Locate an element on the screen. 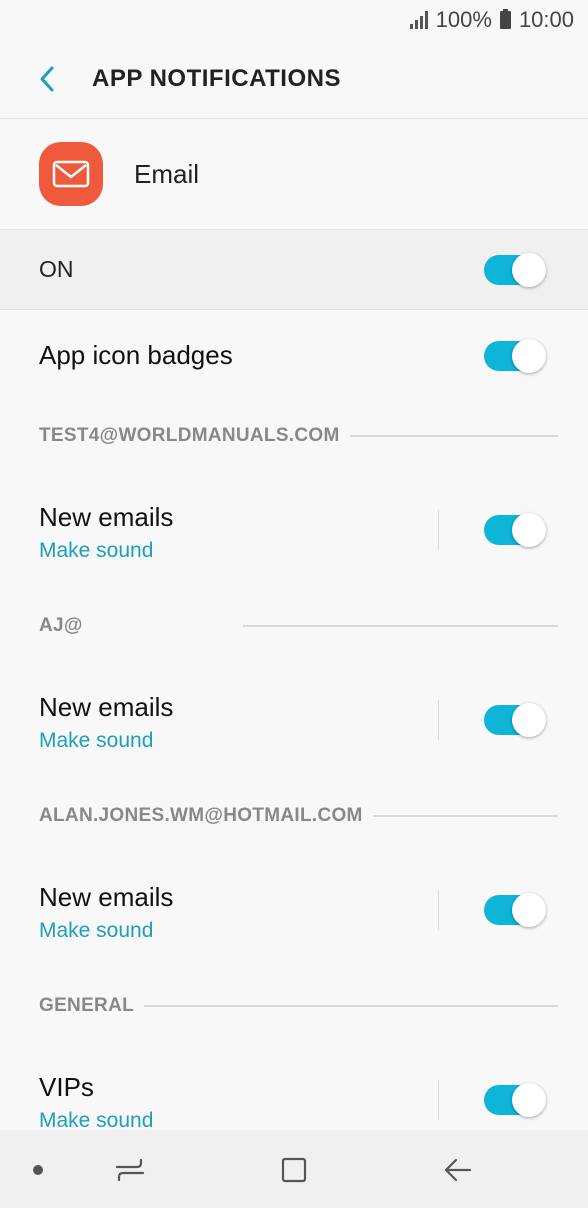 The image size is (588, 1208). back-arrow-icon is located at coordinates (458, 1170).